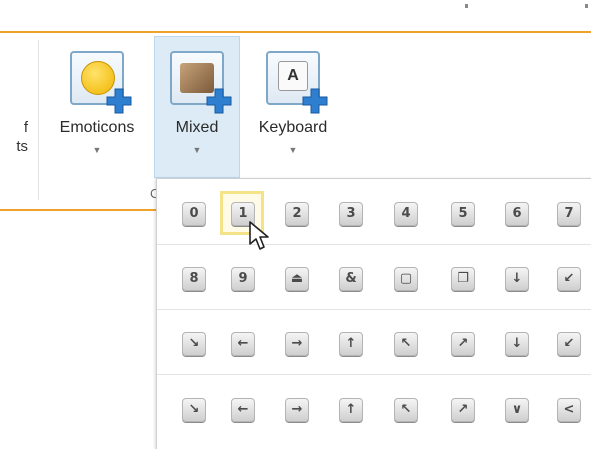 The image size is (591, 449). I want to click on symbol-keycap: &, so click(351, 279).